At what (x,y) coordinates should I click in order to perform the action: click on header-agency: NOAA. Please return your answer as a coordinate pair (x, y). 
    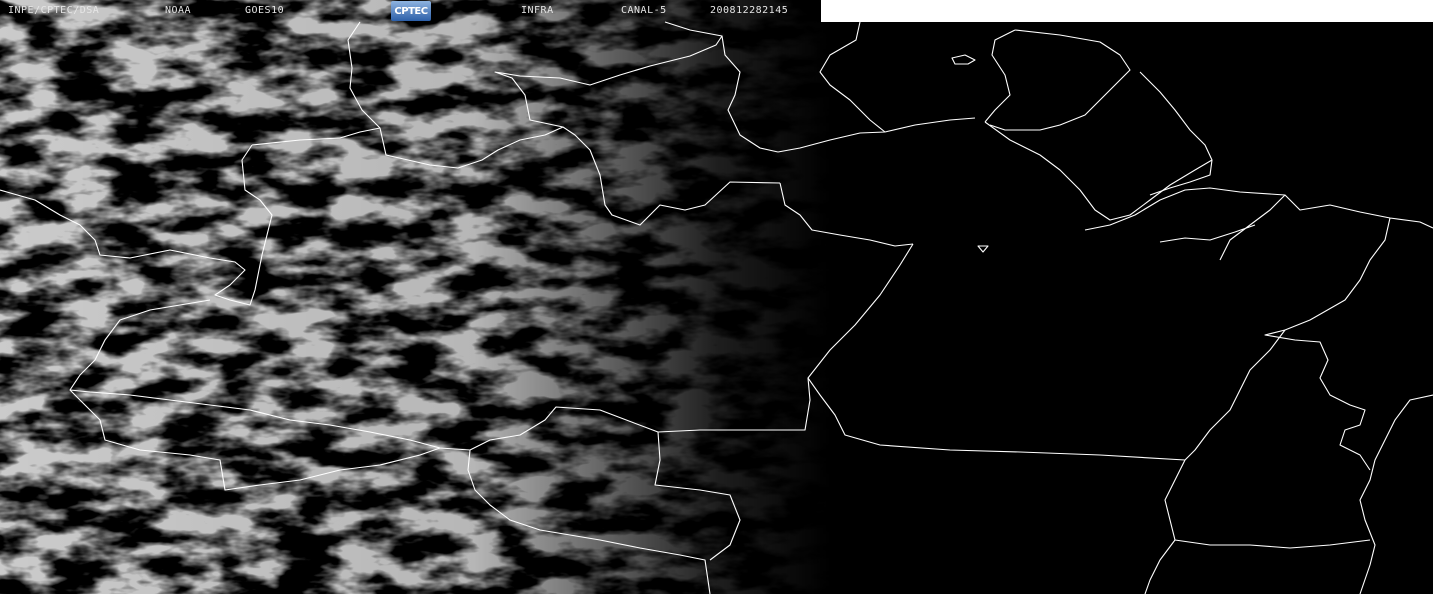
    Looking at the image, I should click on (178, 10).